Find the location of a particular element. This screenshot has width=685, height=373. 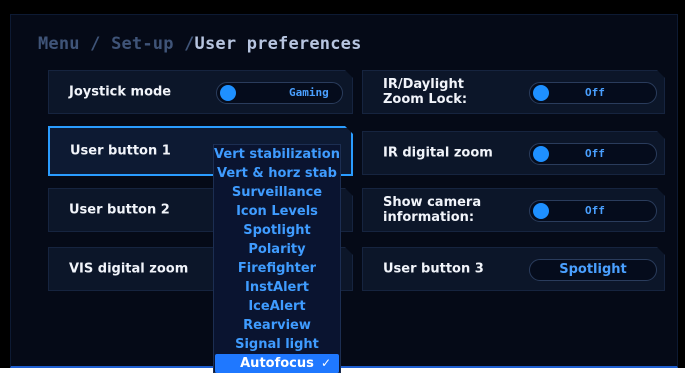

ir-daylight-zoom-lock-toggle: Off is located at coordinates (593, 93).